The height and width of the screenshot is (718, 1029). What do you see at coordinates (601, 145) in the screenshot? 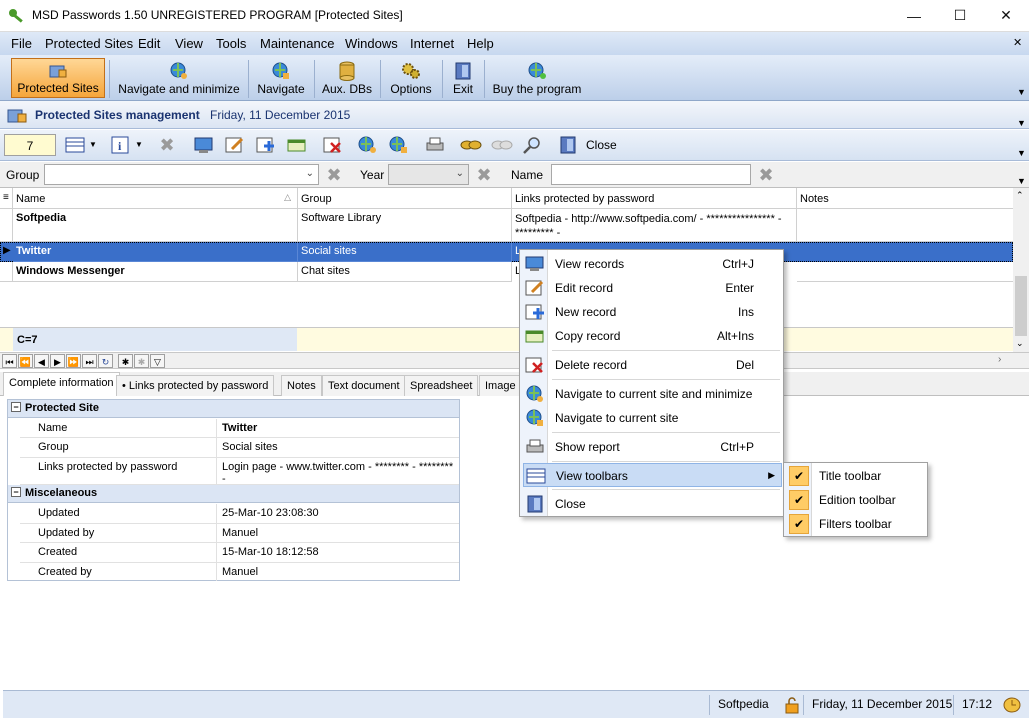
I see `close-label: Close` at bounding box center [601, 145].